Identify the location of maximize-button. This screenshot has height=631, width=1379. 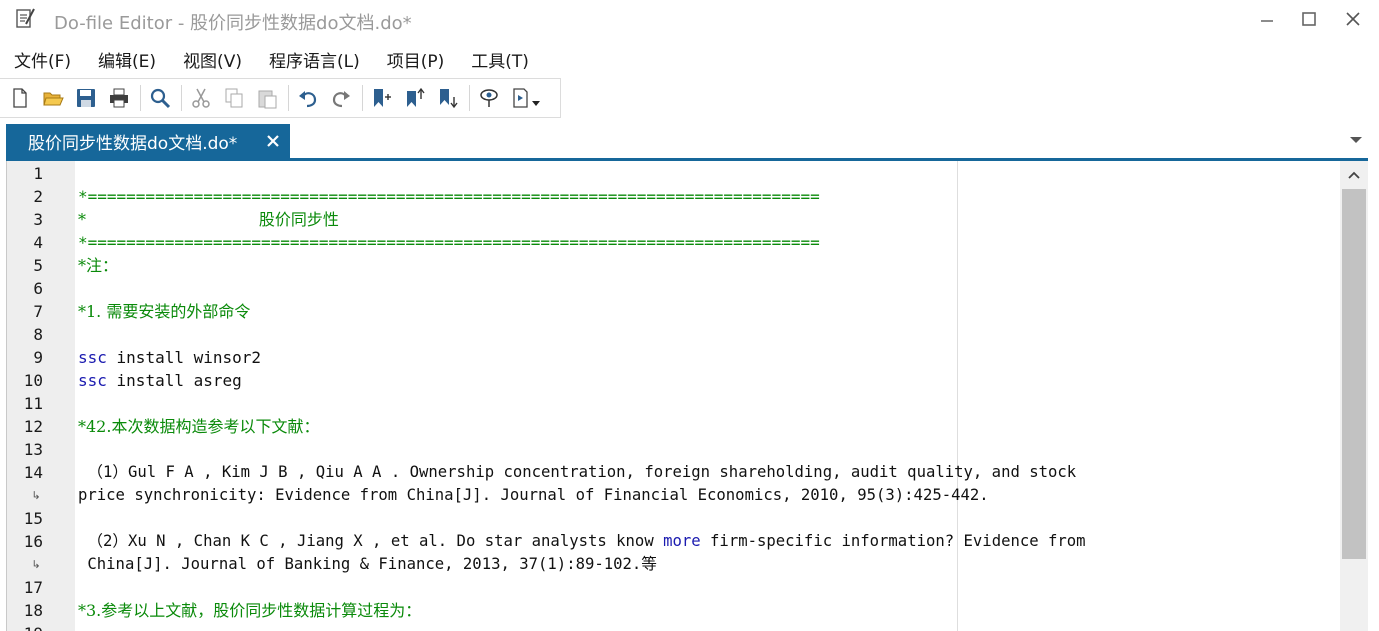
(1309, 19).